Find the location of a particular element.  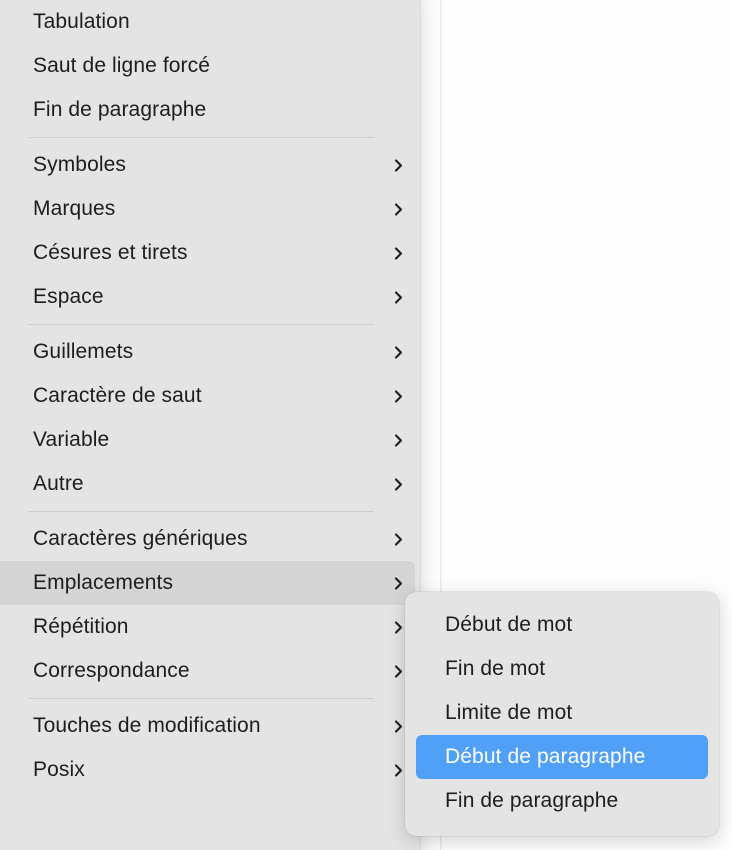

submenu-item-d-but-de-mot: Début de mot is located at coordinates (562, 625).